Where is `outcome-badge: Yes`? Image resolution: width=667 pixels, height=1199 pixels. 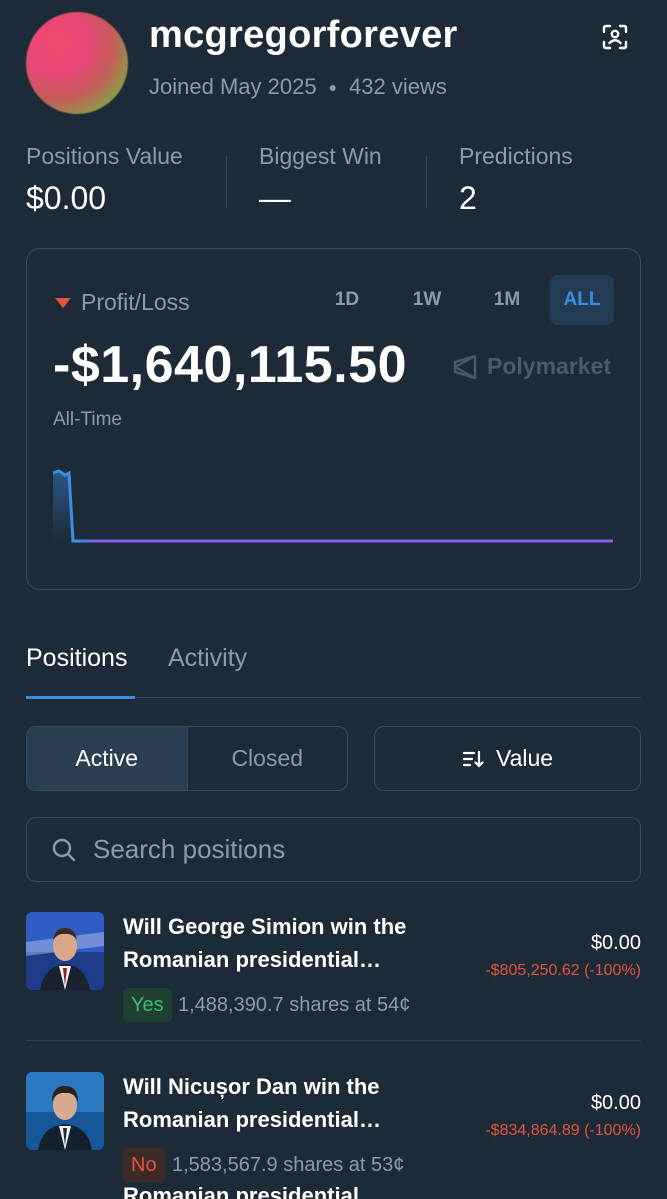
outcome-badge: Yes is located at coordinates (147, 1005).